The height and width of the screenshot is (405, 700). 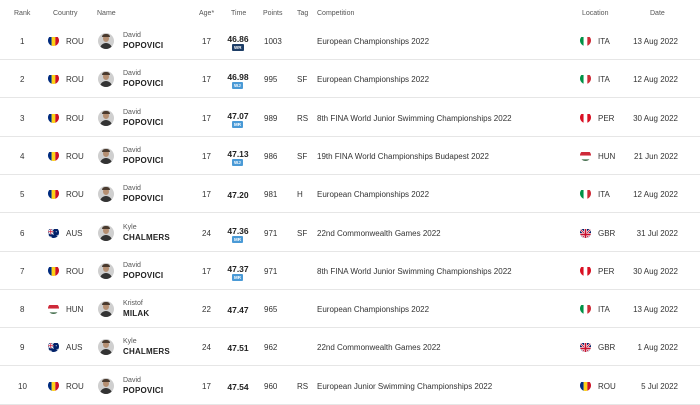 I want to click on age-cell: 22, so click(x=206, y=309).